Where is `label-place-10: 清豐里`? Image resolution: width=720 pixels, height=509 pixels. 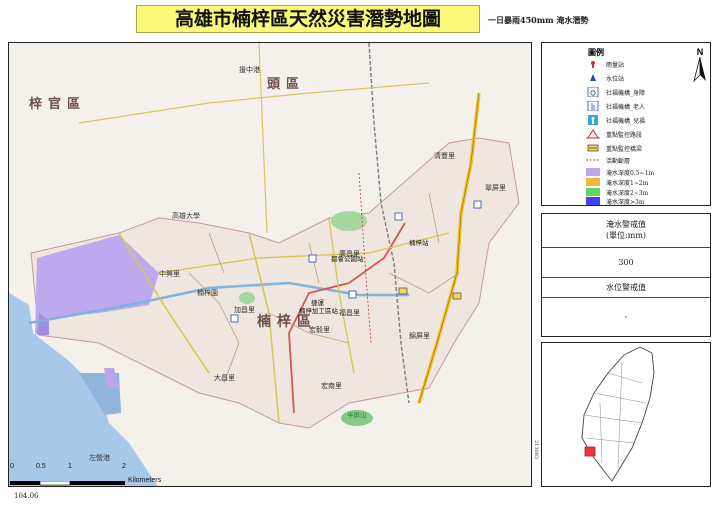 label-place-10: 清豐里 is located at coordinates (444, 156).